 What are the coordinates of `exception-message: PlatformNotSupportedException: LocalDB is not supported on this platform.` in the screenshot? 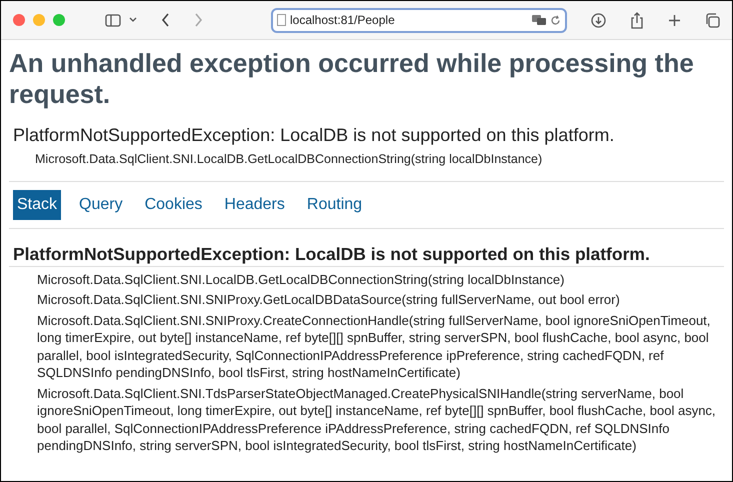 It's located at (314, 135).